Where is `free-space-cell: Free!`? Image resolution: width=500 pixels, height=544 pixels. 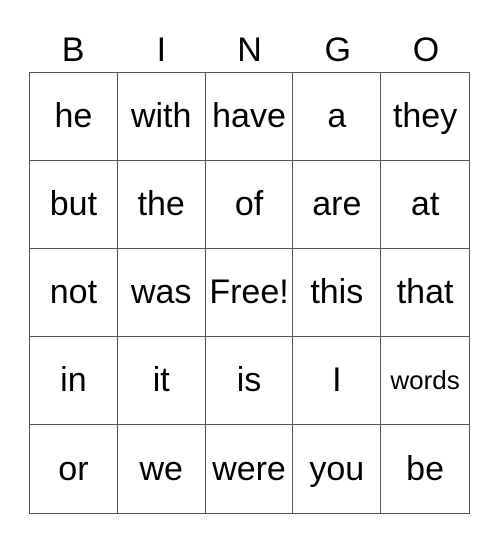
free-space-cell: Free! is located at coordinates (249, 293).